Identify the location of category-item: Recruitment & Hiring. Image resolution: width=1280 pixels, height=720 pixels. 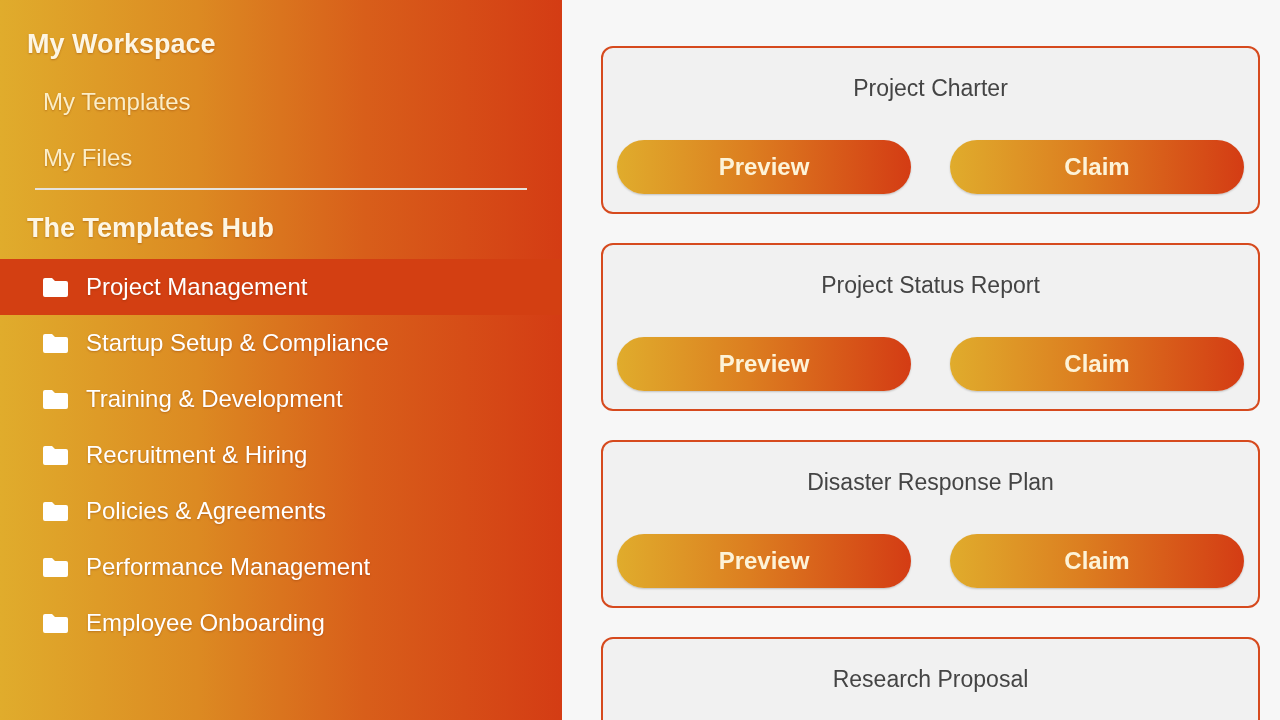
(281, 455).